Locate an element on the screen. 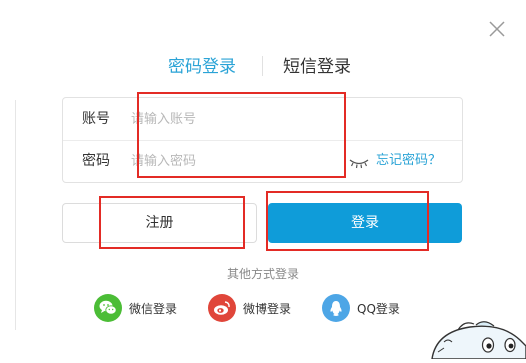  annotation-box-inputs is located at coordinates (241, 135).